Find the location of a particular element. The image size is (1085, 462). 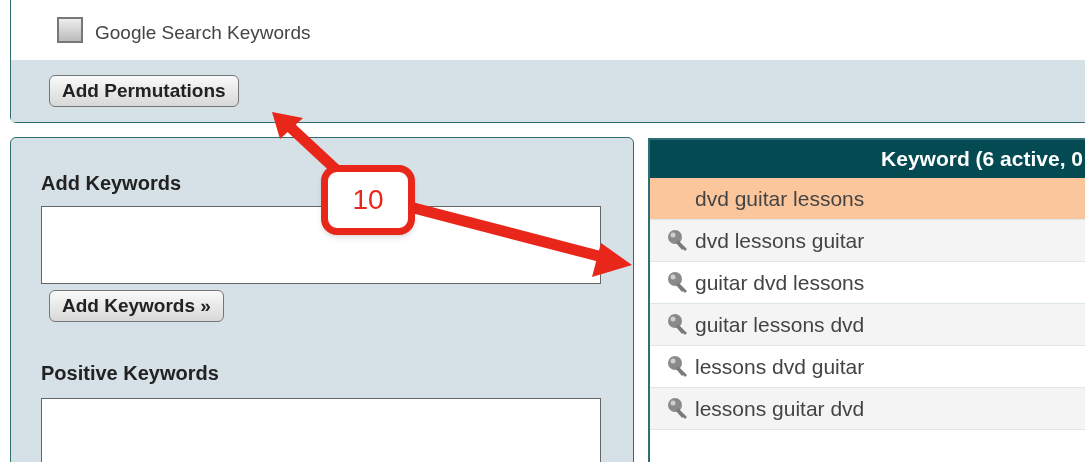

table-row: dvd guitar lessons is located at coordinates (867, 199).